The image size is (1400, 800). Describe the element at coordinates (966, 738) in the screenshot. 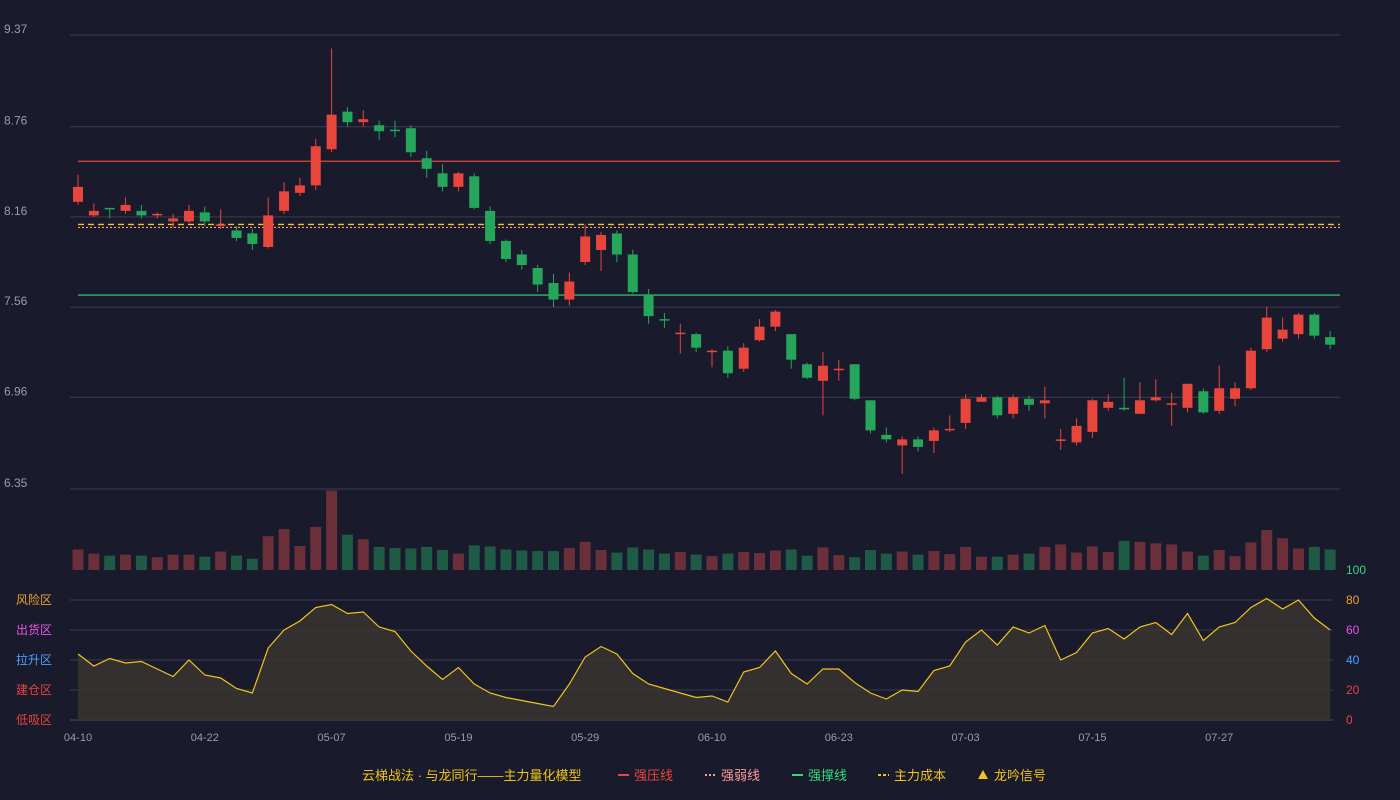

I see `date-tick-label: 07-03` at that location.